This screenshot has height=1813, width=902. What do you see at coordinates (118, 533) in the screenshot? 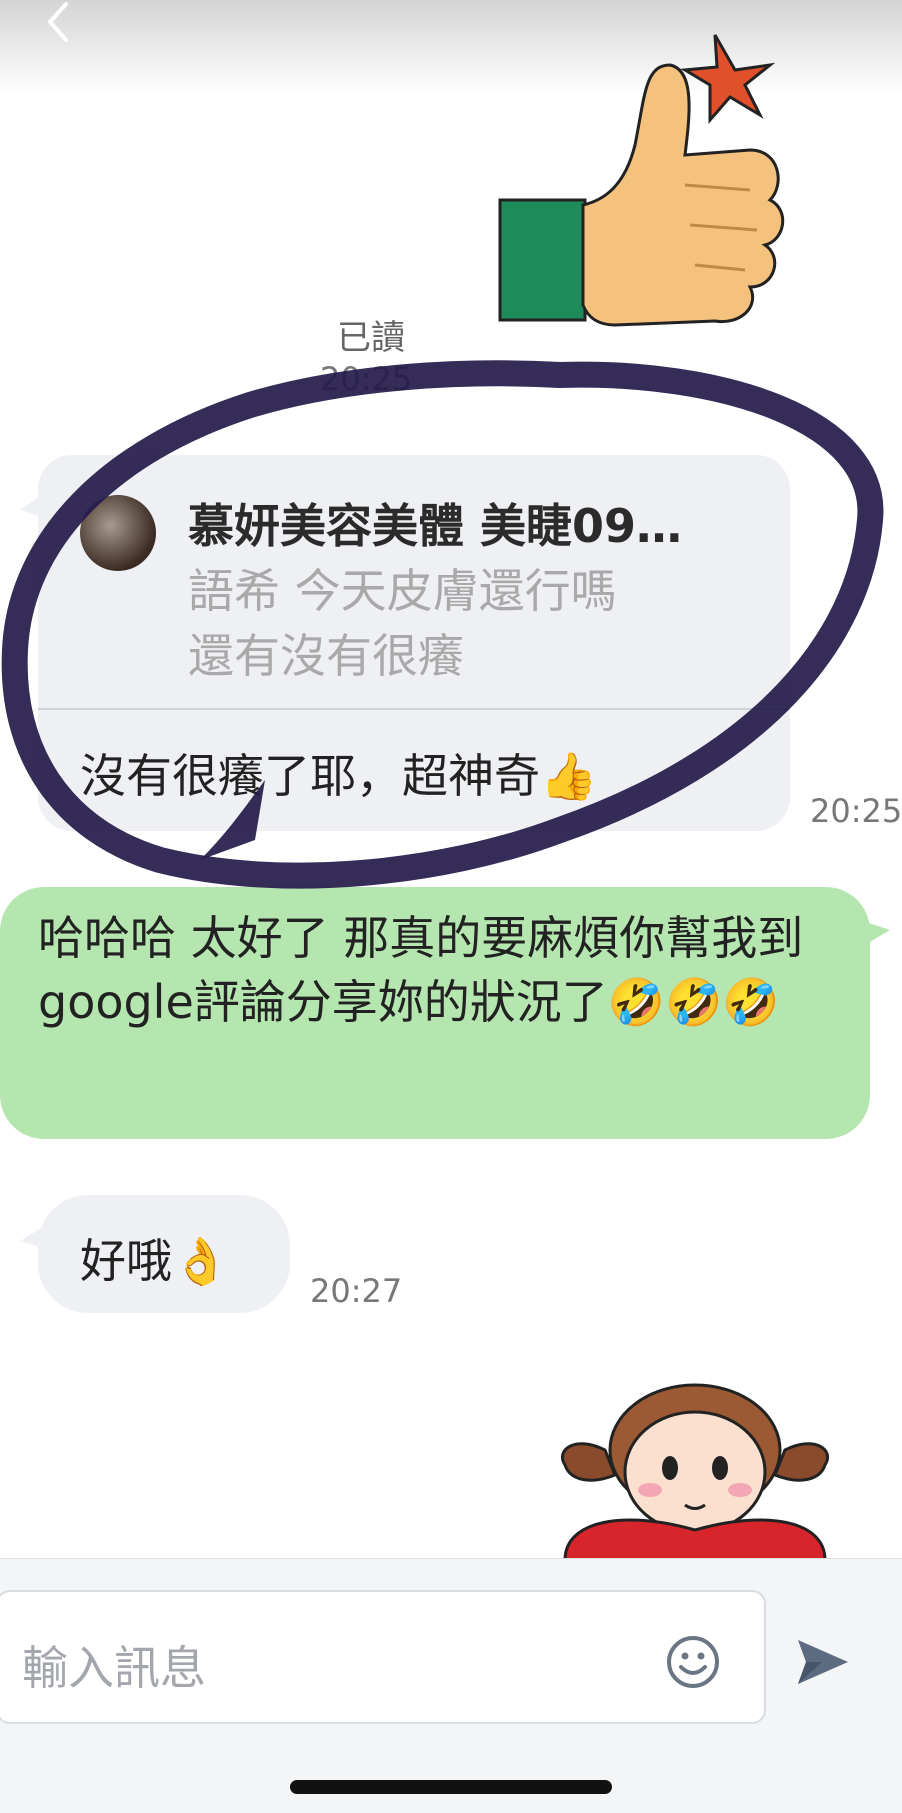
I see `quoted-sender-avatar` at bounding box center [118, 533].